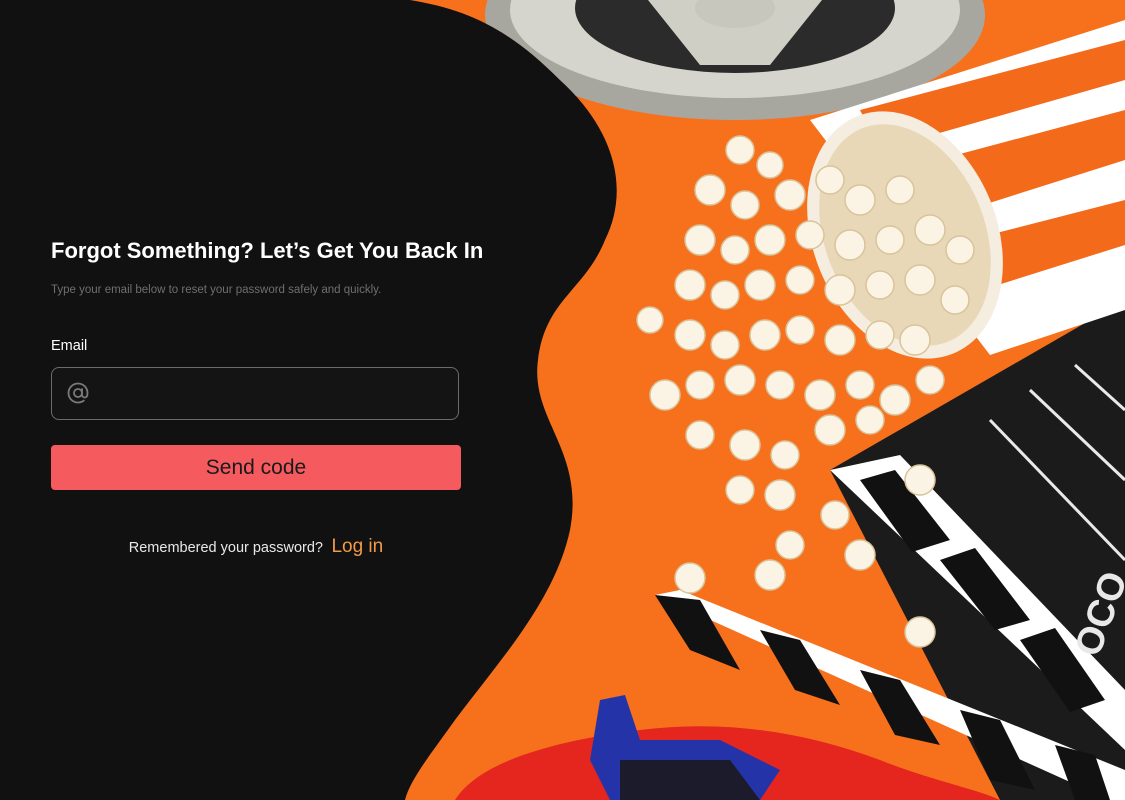 The width and height of the screenshot is (1125, 800). I want to click on login-prompt-row: Remembered your password? Log in, so click(256, 547).